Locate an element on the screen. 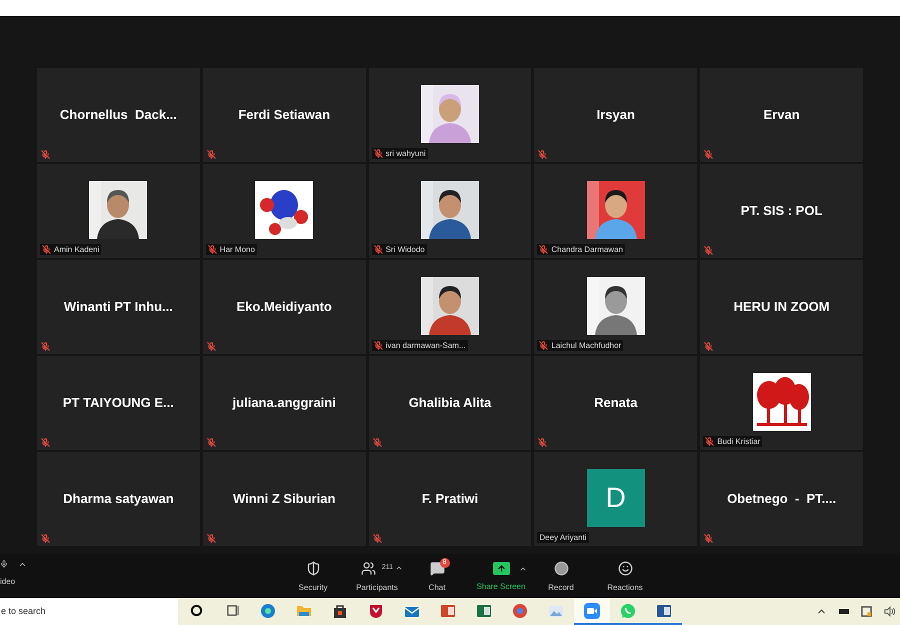 This screenshot has height=625, width=900. smiley-icon is located at coordinates (625, 568).